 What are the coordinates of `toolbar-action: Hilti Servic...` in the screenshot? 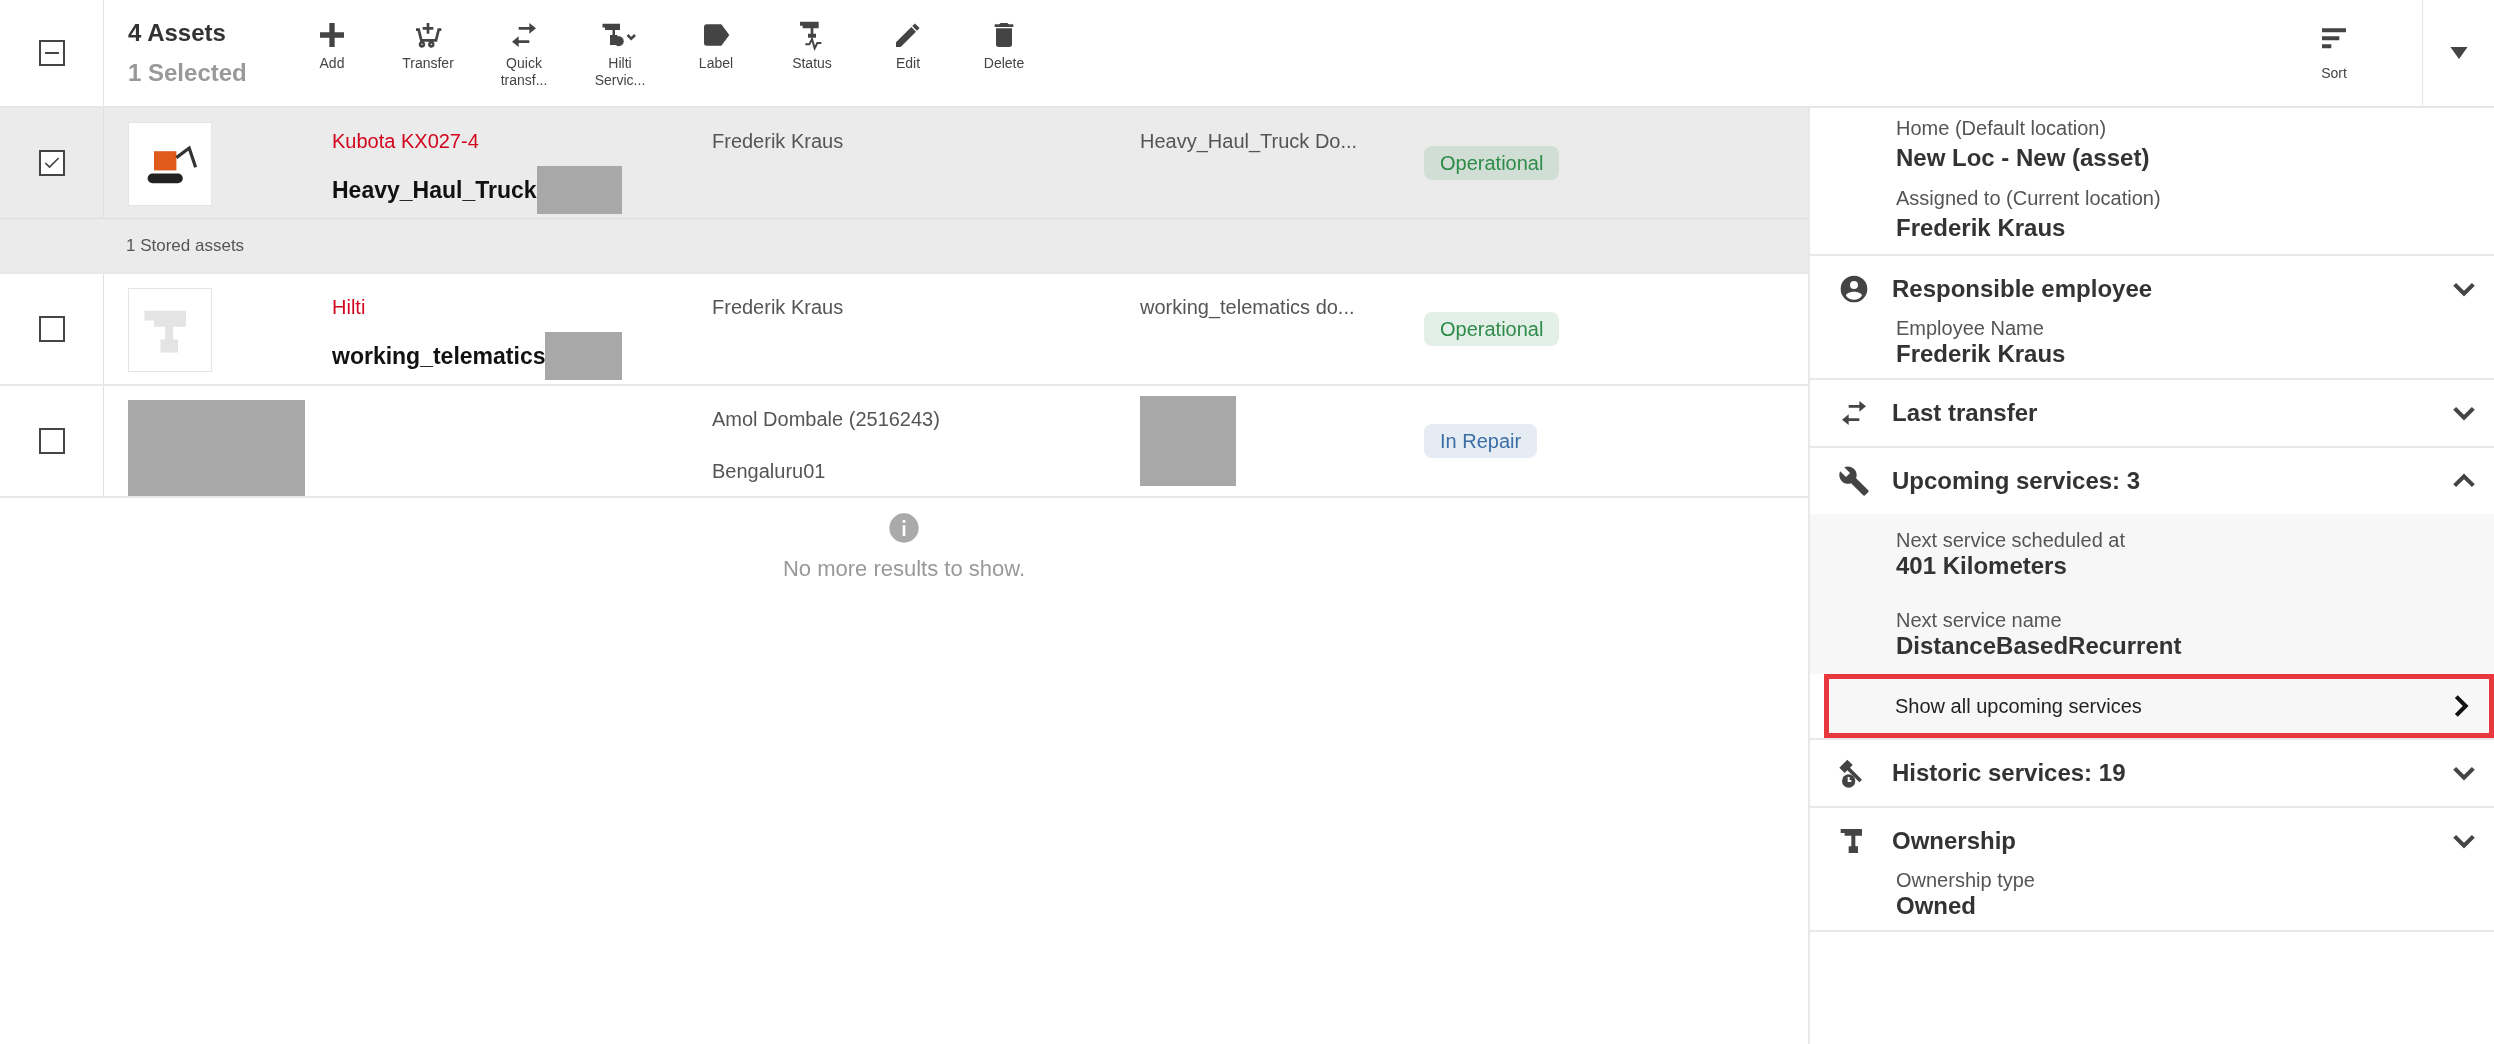 It's located at (620, 53).